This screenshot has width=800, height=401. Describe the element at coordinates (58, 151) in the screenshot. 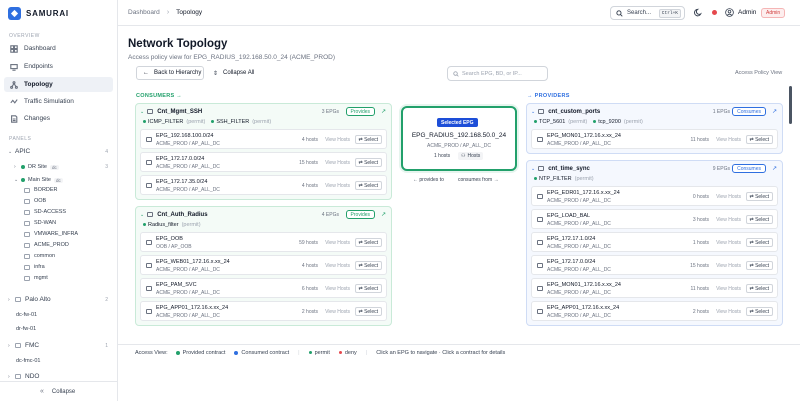

I see `tree-apic: ⌄ APIC 4` at that location.